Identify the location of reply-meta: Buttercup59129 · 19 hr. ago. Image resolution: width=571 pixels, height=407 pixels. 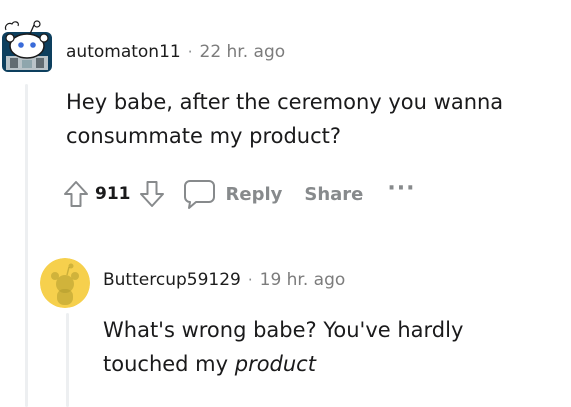
(224, 280).